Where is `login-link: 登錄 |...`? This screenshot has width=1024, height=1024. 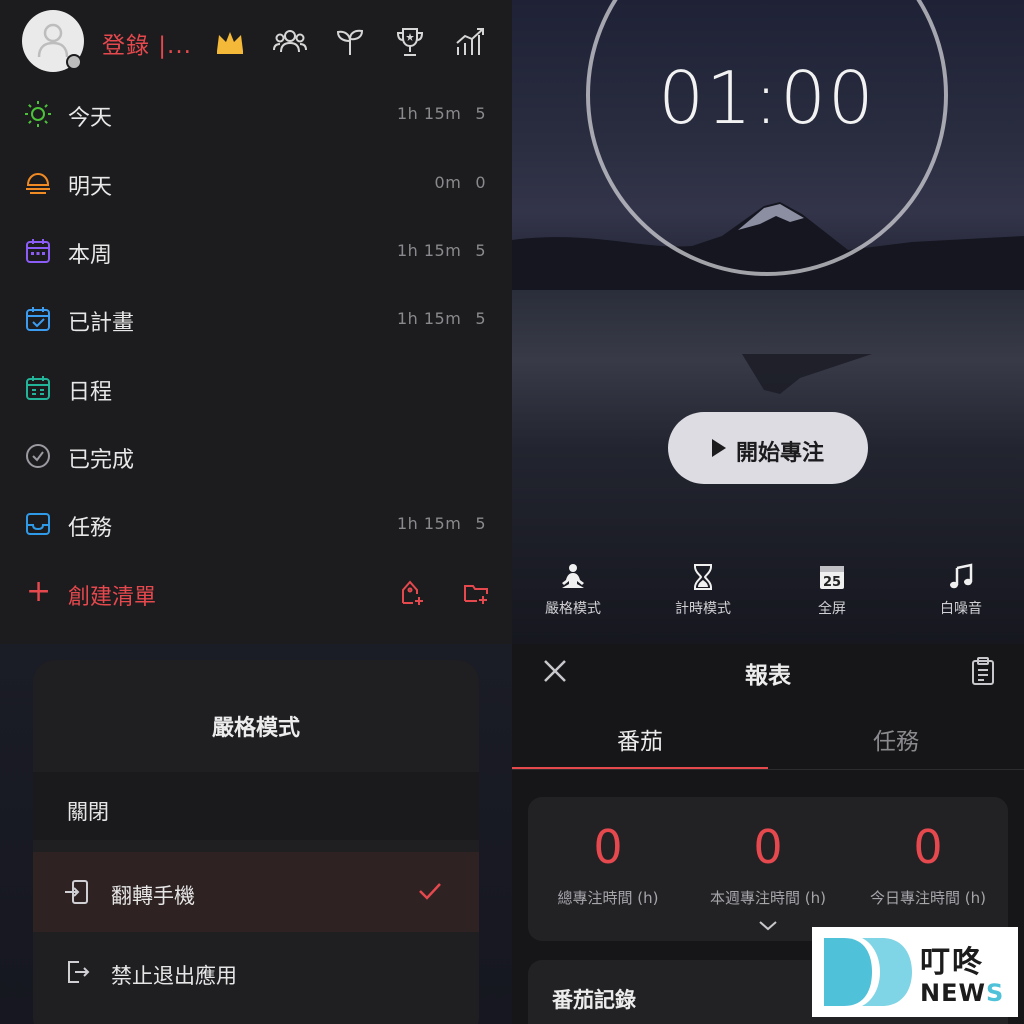 login-link: 登錄 |... is located at coordinates (147, 43).